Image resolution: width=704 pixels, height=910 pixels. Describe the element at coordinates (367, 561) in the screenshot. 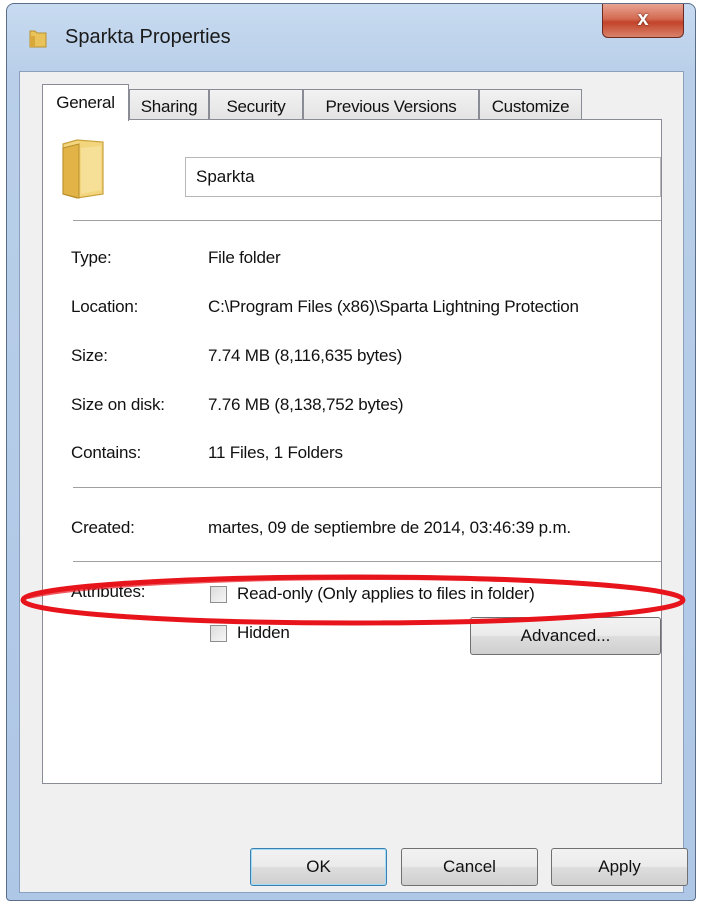

I see `divider-bottom` at that location.